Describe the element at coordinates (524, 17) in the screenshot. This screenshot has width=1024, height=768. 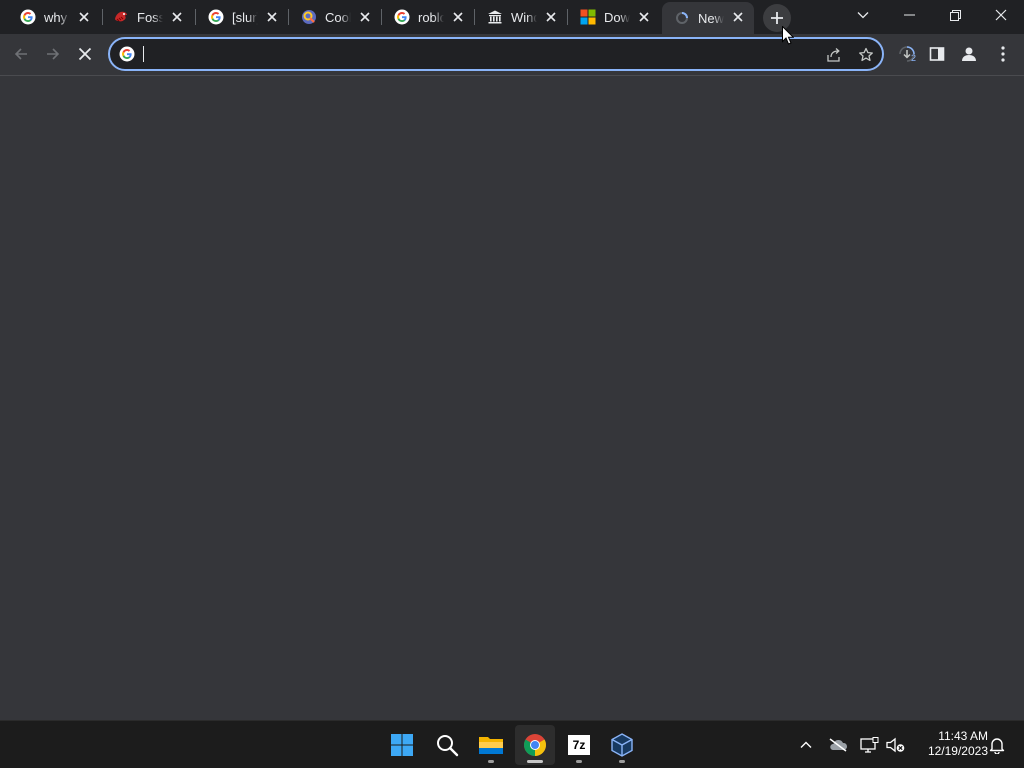
I see `tab-title: Wind` at that location.